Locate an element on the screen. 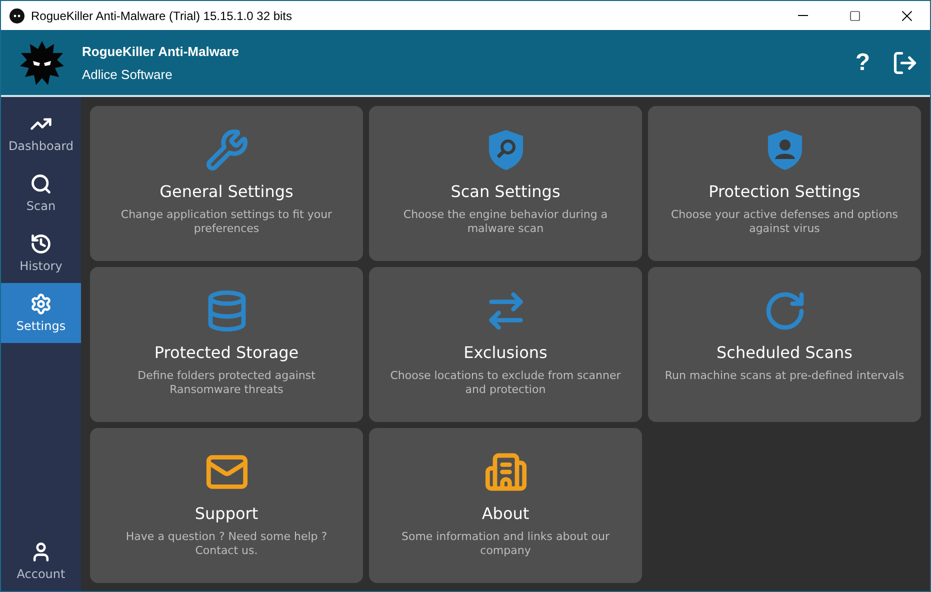  minimize-icon is located at coordinates (803, 15).